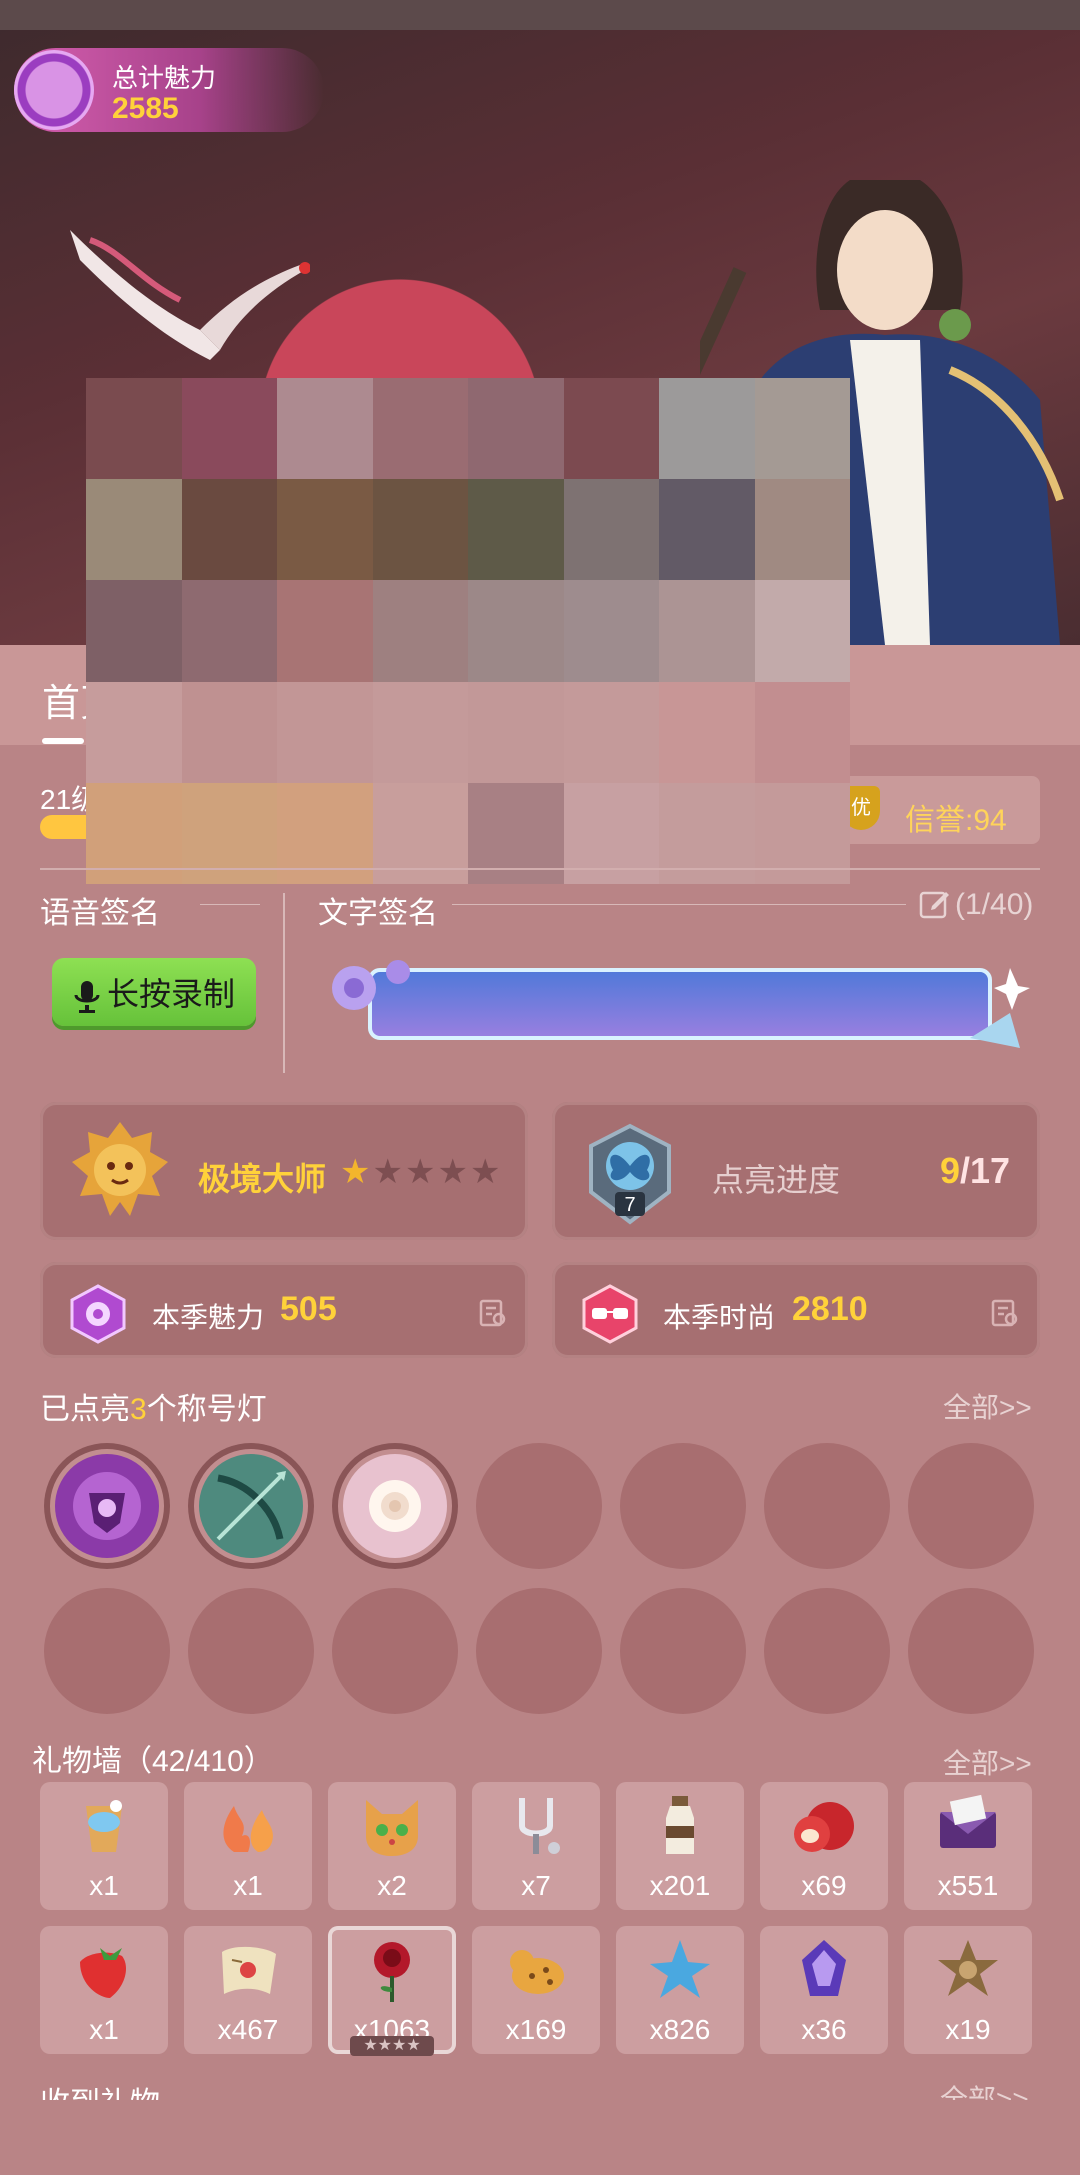  What do you see at coordinates (968, 2029) in the screenshot?
I see `gift-count: x19` at bounding box center [968, 2029].